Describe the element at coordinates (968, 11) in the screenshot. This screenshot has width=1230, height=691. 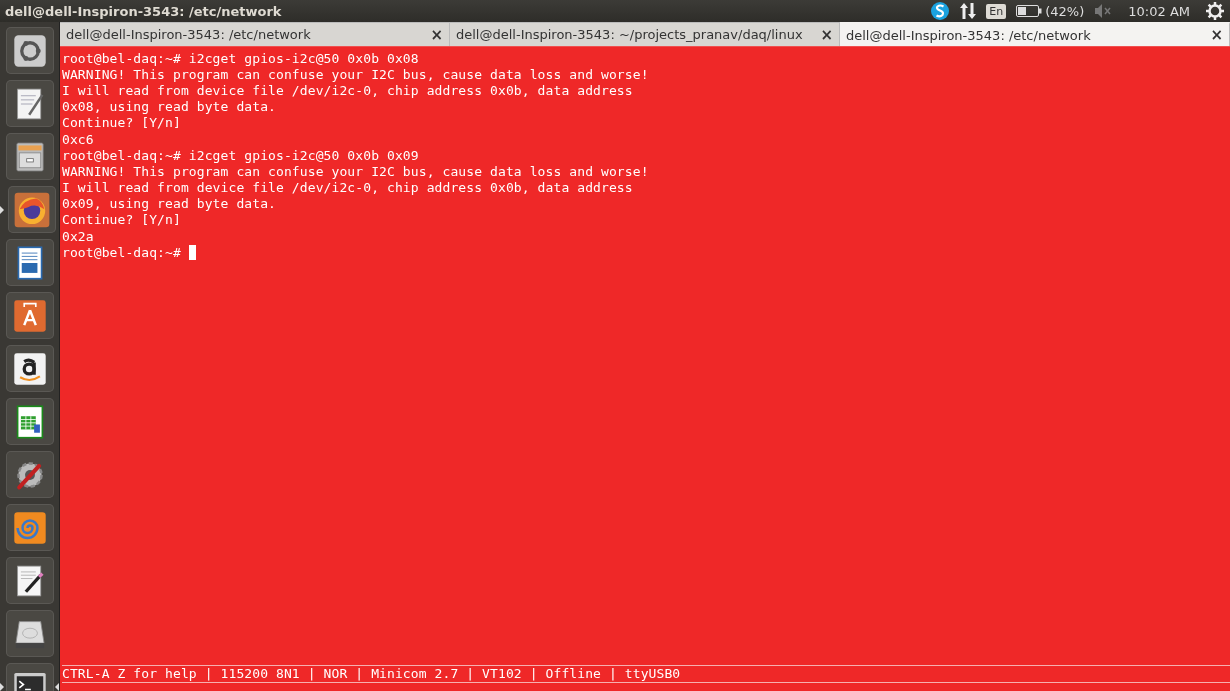
I see `network-arrows-icon` at that location.